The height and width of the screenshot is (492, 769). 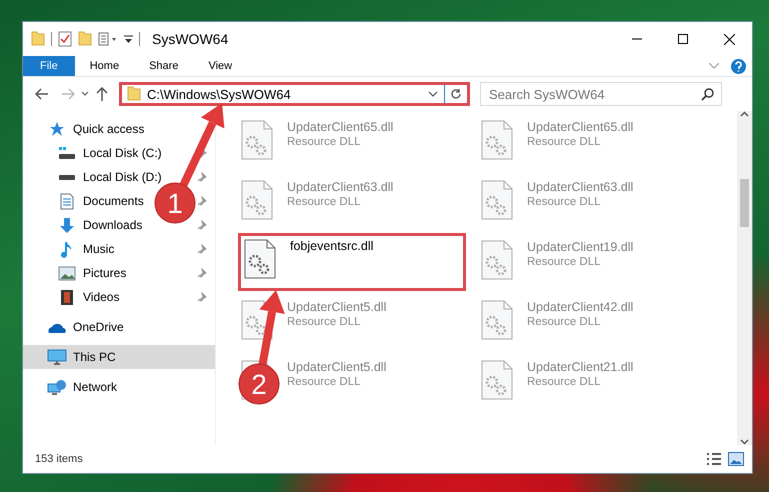 I want to click on details-view-icon, so click(x=714, y=459).